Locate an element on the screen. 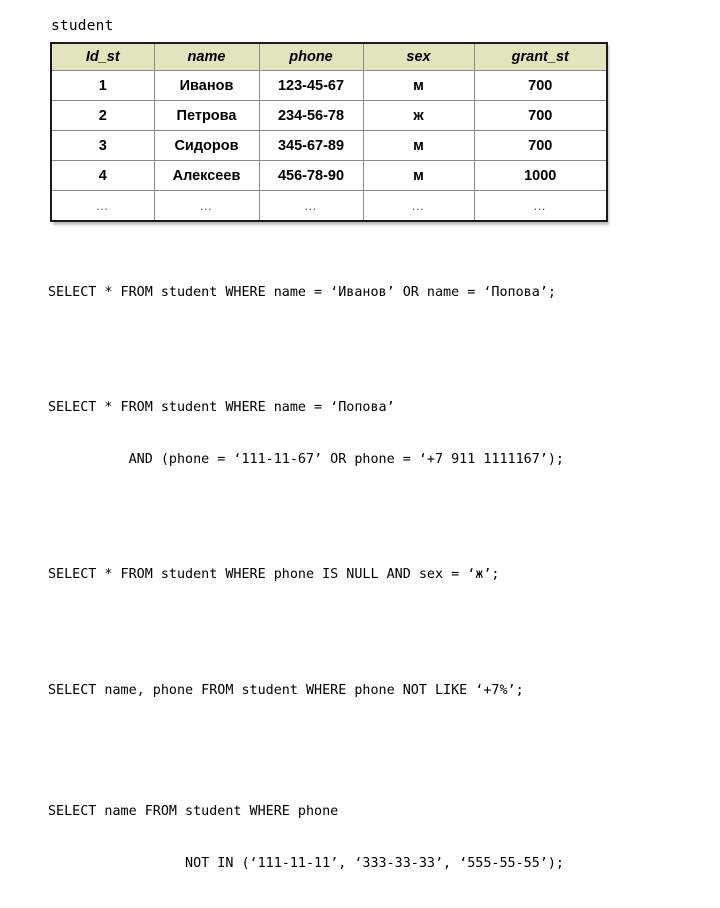 The width and height of the screenshot is (720, 908). table-row: 4 Алексеев 456-78-90 м 1000 is located at coordinates (329, 175).